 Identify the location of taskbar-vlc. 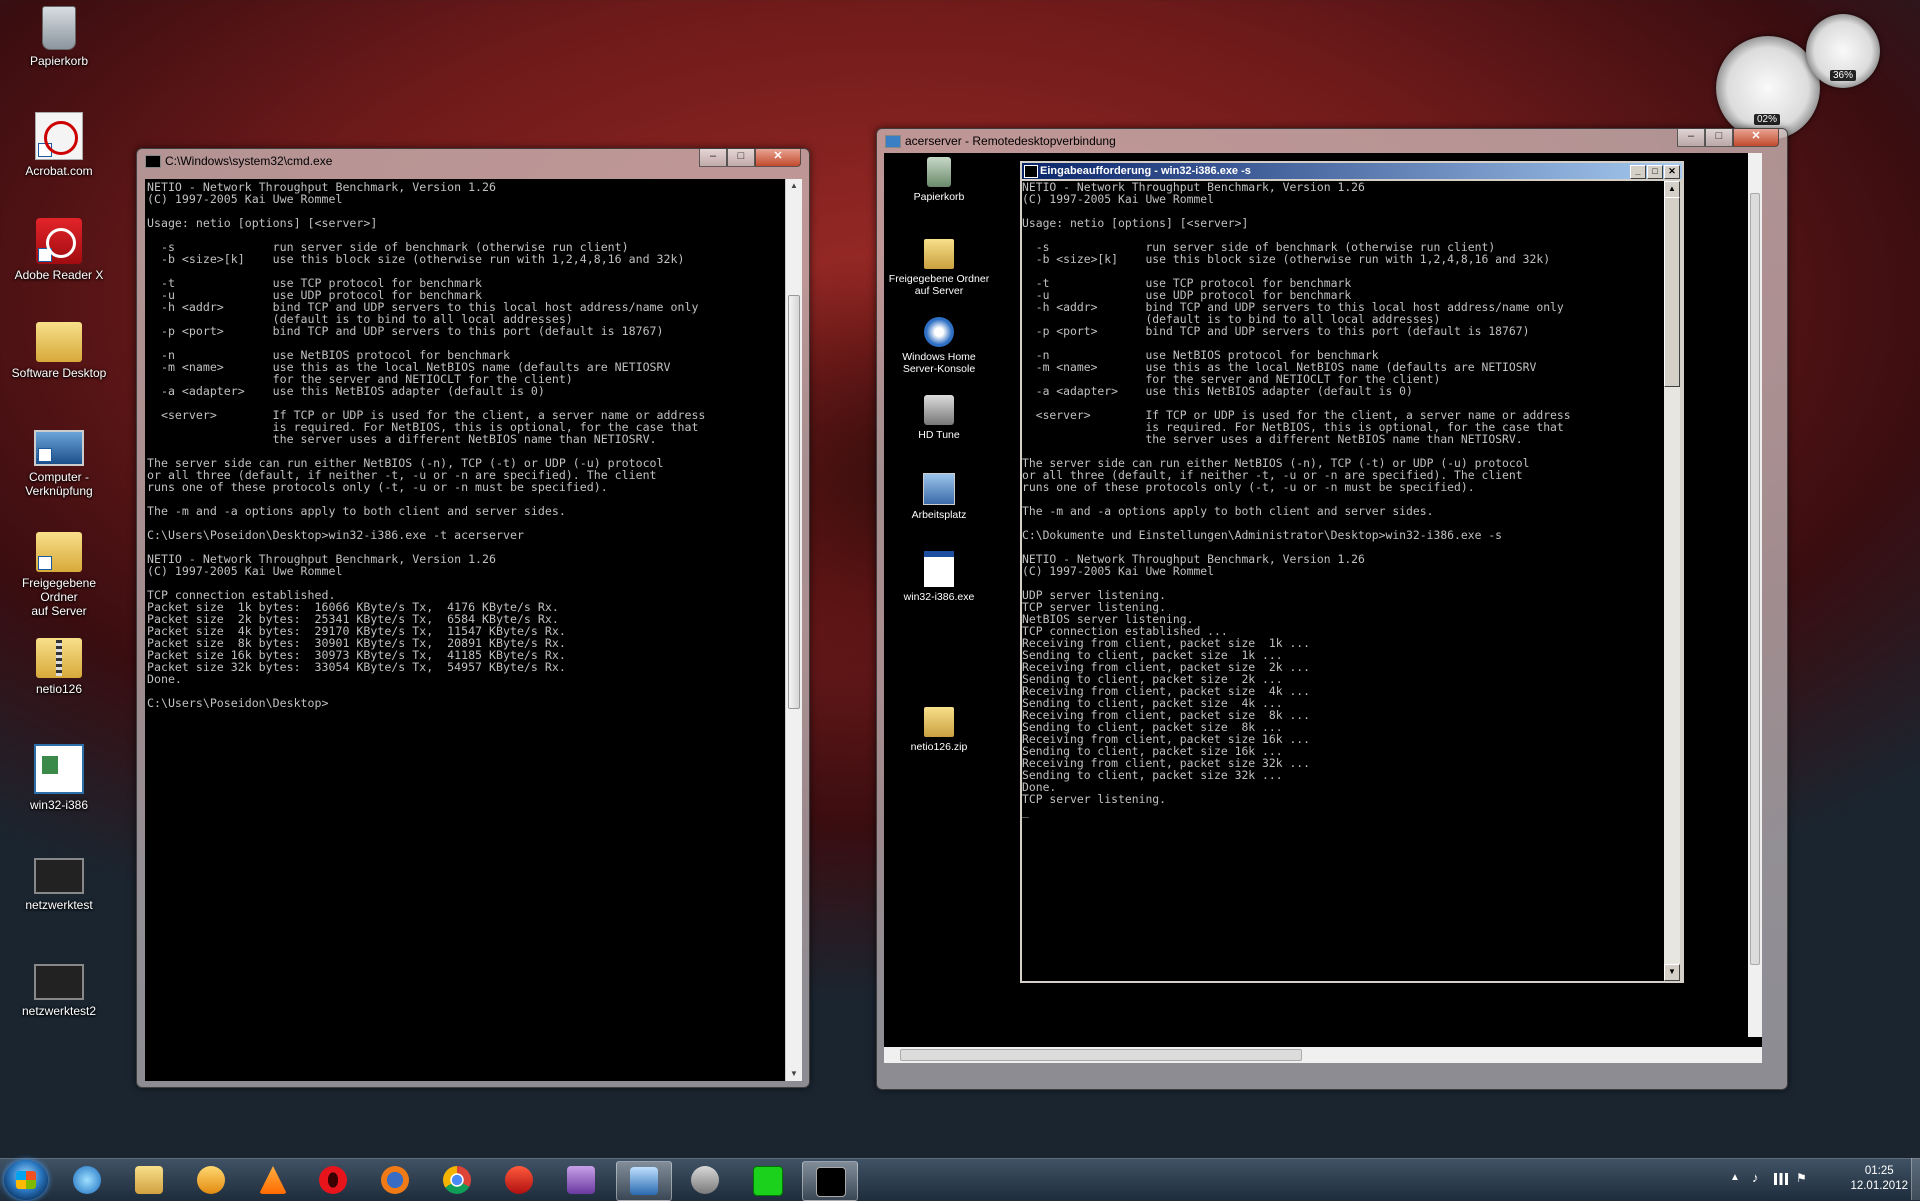
(273, 1180).